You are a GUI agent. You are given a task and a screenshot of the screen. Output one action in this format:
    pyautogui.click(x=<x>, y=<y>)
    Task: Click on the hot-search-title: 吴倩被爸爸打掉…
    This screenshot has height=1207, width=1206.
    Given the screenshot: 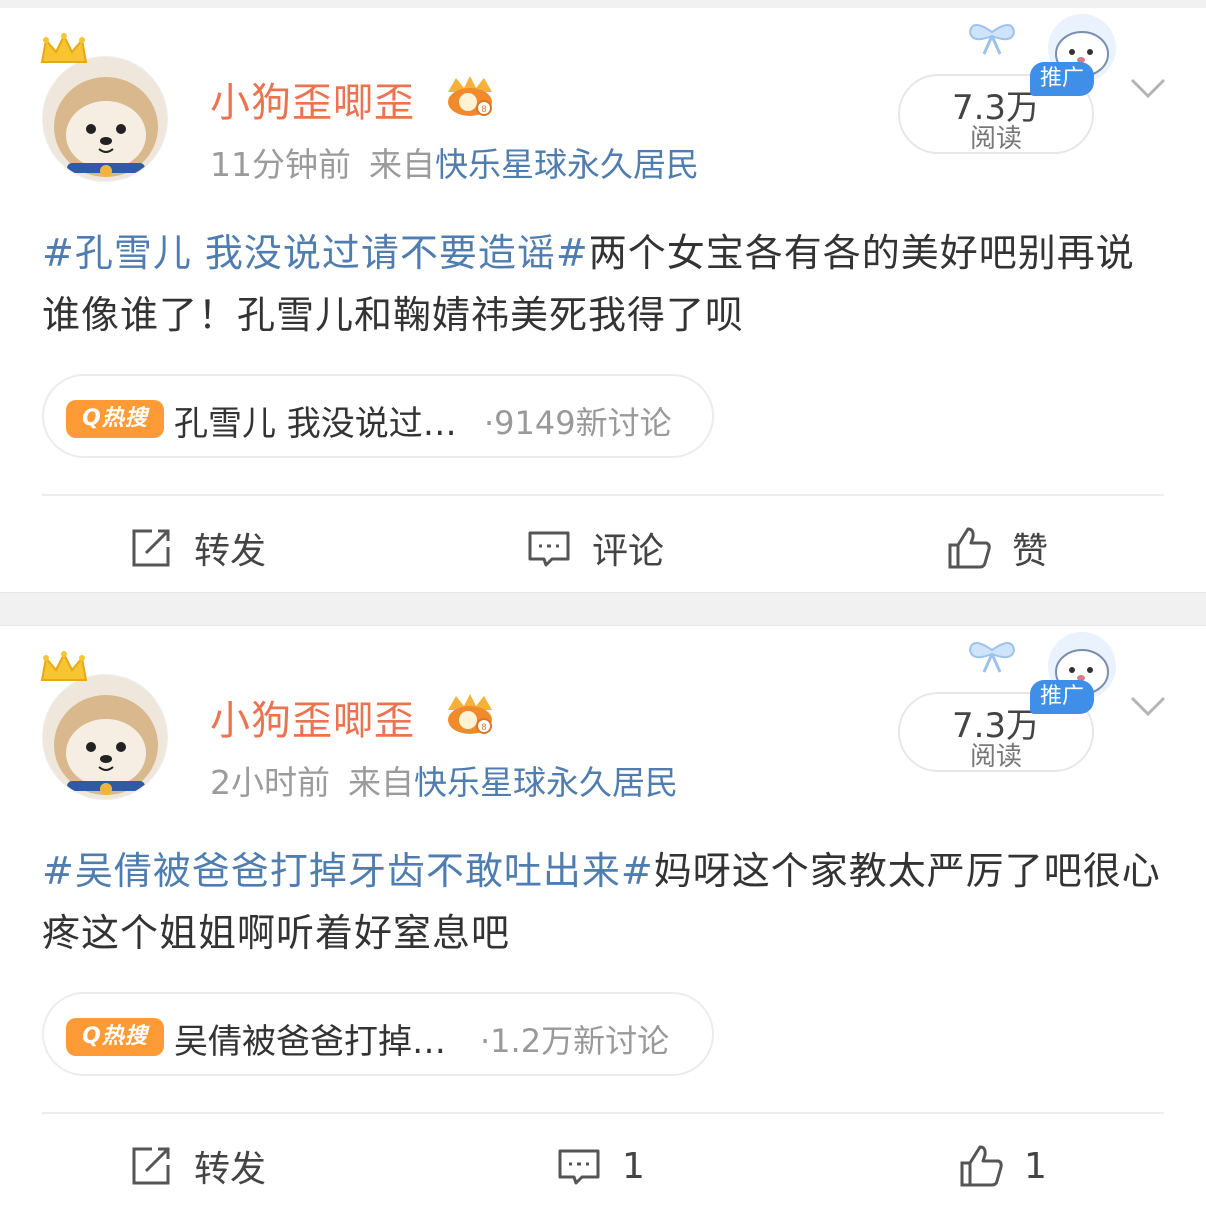 What is the action you would take?
    pyautogui.click(x=310, y=1042)
    